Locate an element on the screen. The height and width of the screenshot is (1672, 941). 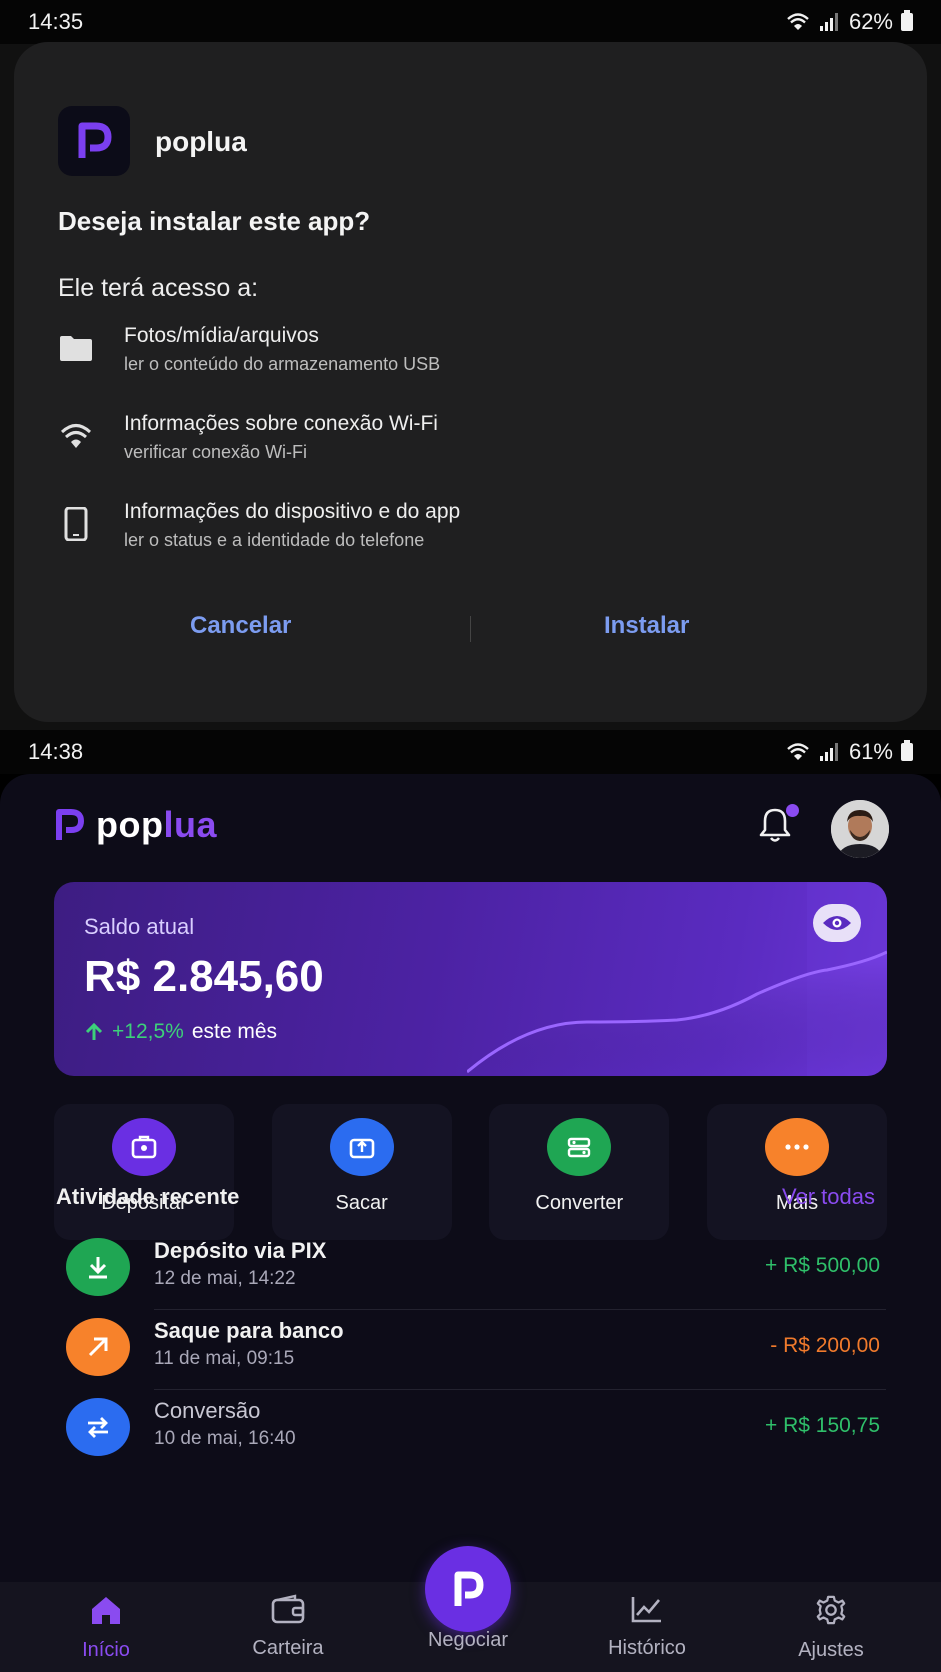
permission-title: Informações do dispositivo e do app is located at coordinates (292, 511).